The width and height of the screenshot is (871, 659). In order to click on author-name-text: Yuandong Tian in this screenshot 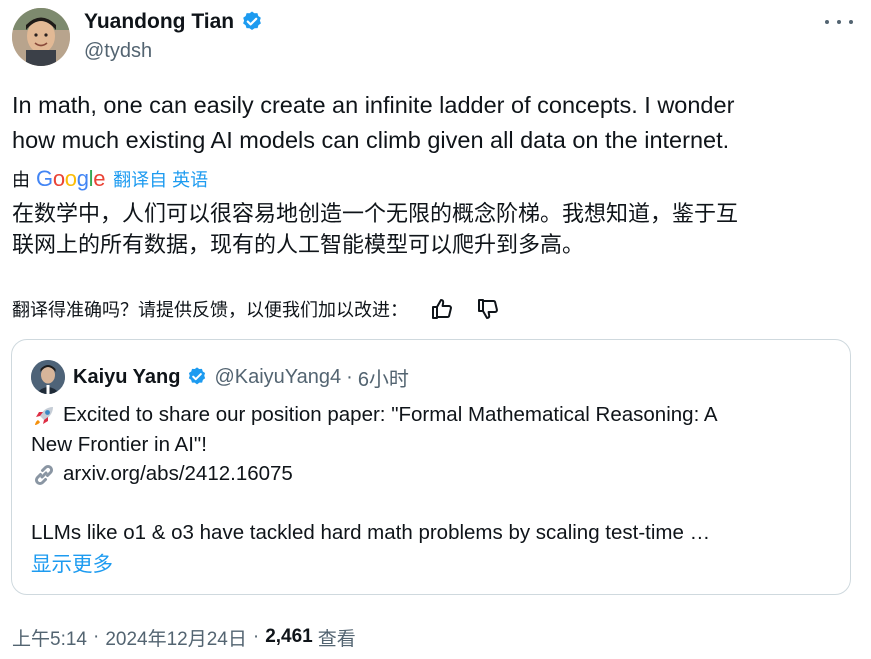, I will do `click(159, 22)`.